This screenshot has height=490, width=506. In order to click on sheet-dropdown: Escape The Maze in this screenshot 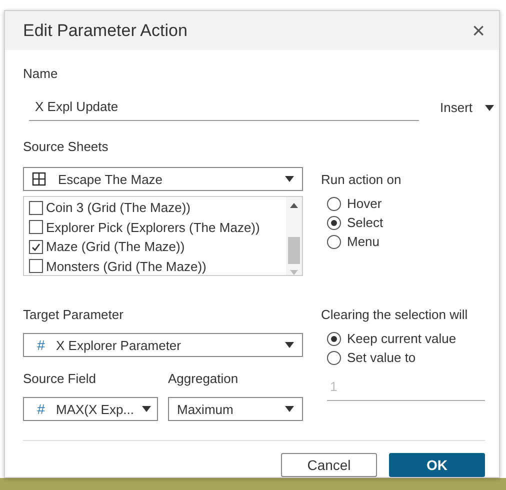, I will do `click(163, 179)`.